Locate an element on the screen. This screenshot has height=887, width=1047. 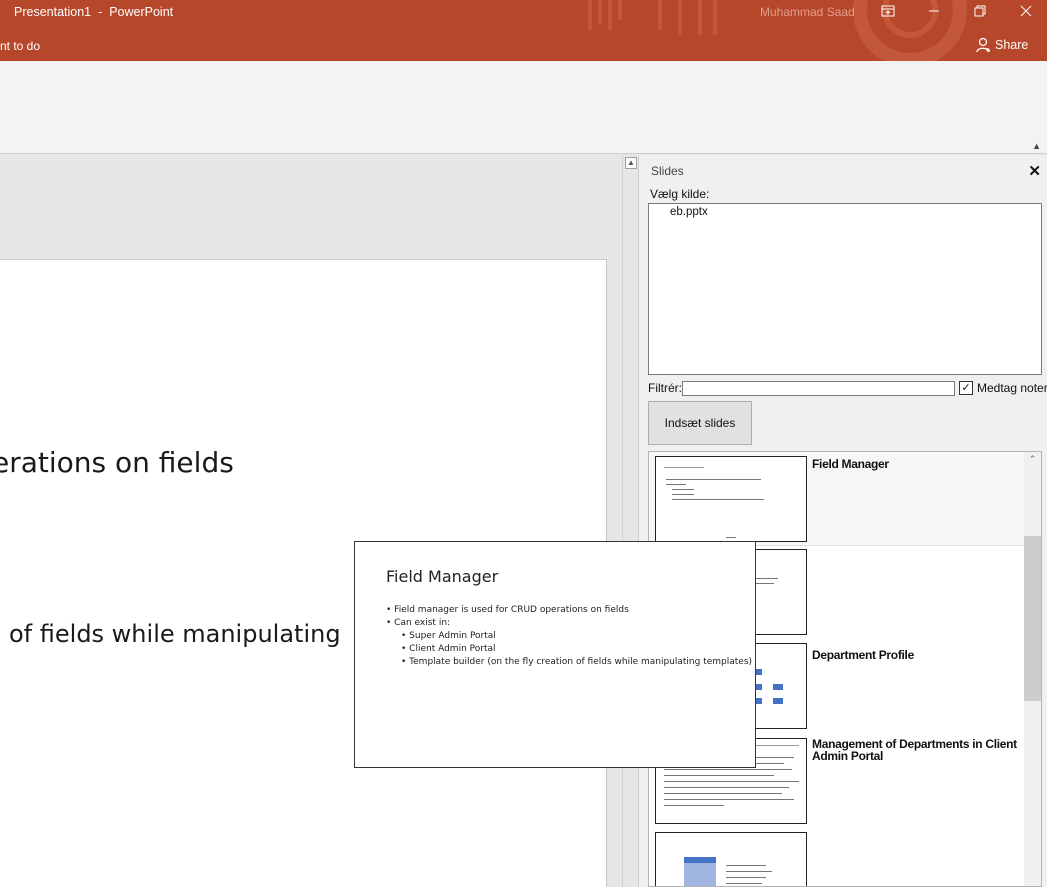
share-button: Share is located at coordinates (1002, 45).